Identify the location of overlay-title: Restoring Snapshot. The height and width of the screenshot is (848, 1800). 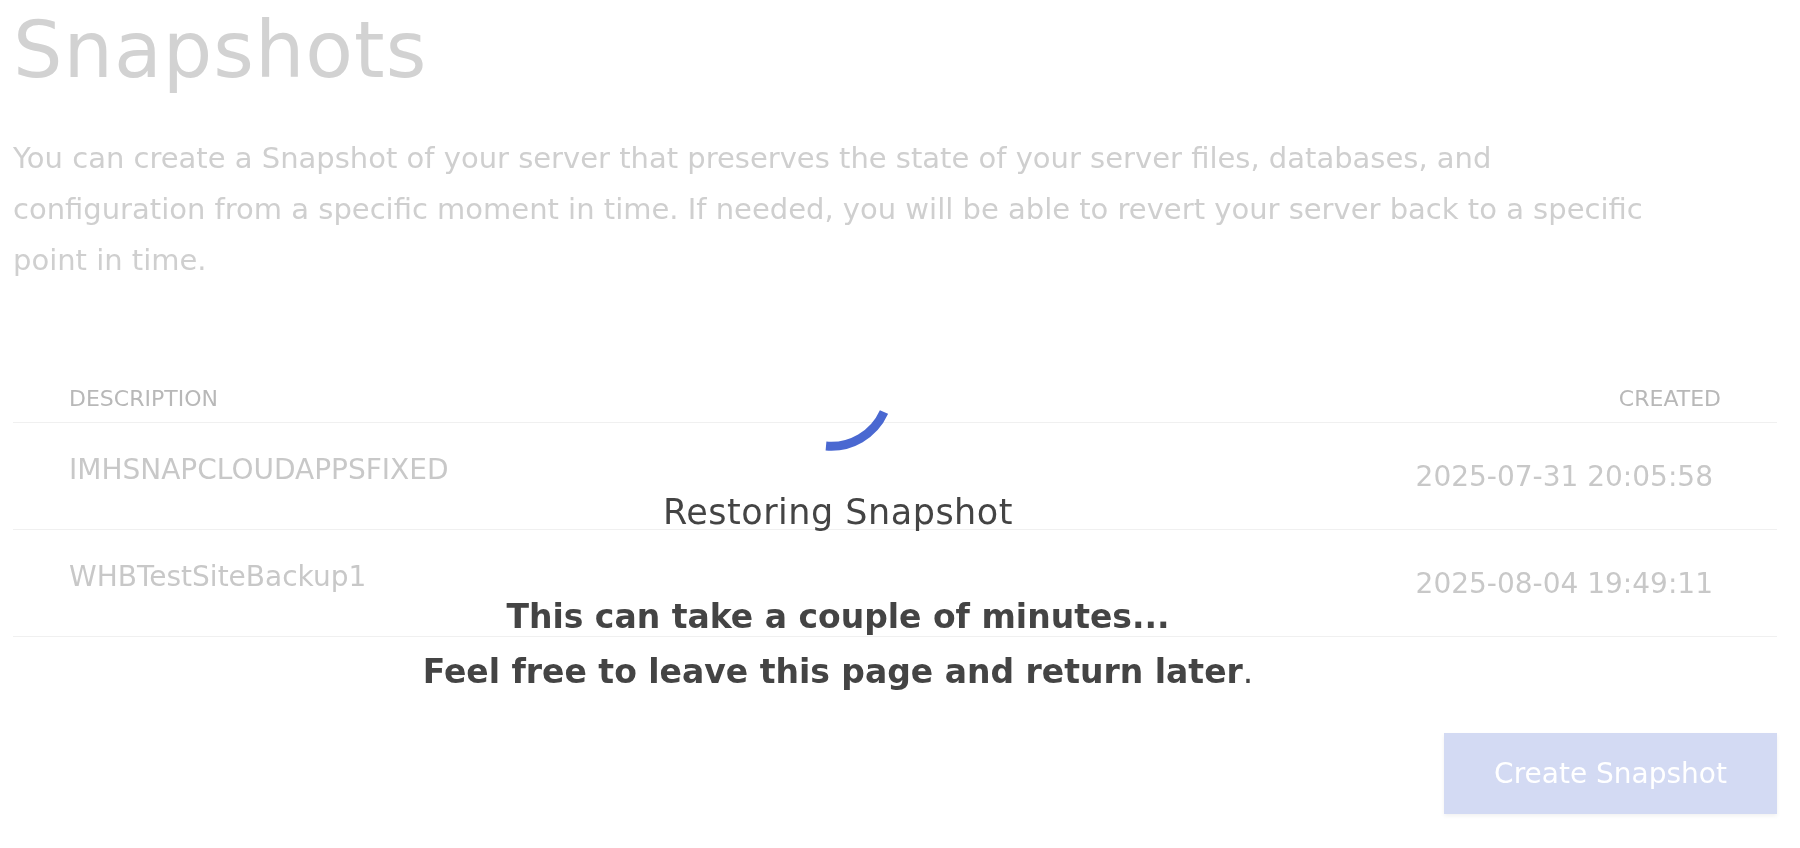
(838, 512).